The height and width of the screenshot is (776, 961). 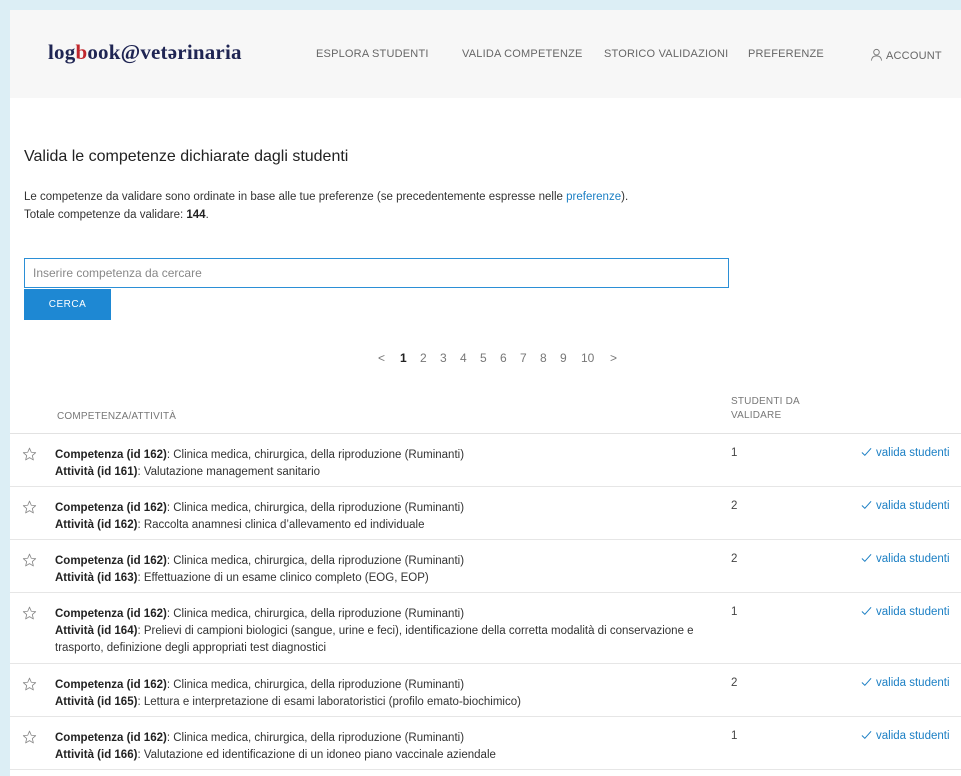 What do you see at coordinates (105, 215) in the screenshot?
I see `total-label: Totale competenze da validare:` at bounding box center [105, 215].